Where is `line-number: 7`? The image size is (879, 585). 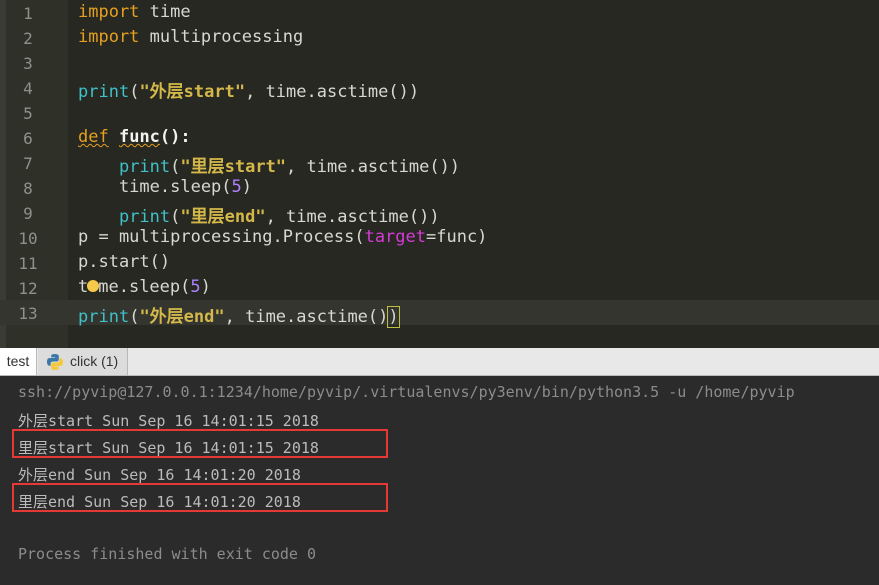
line-number: 7 is located at coordinates (28, 163).